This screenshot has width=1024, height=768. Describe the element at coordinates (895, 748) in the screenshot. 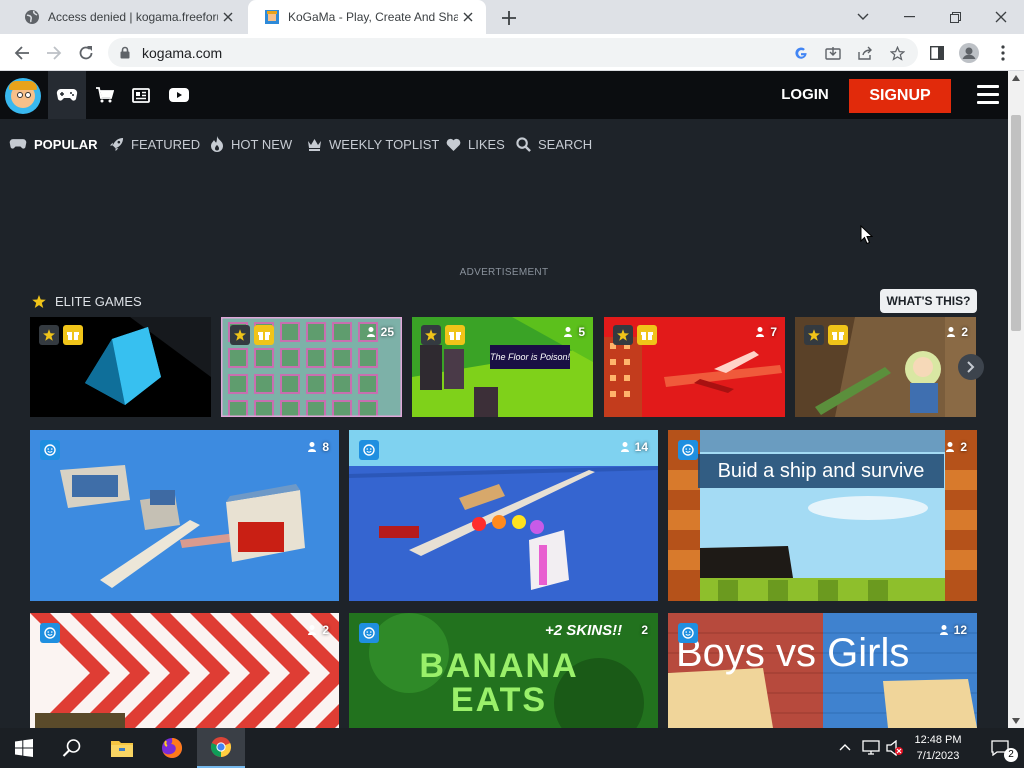

I see `volume-muted-icon` at that location.